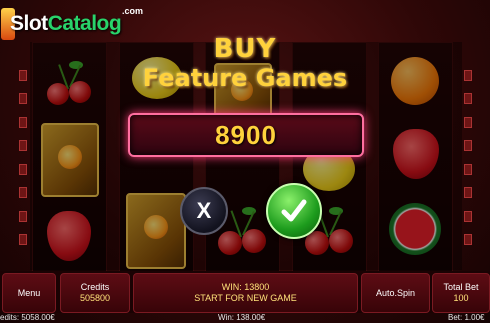  What do you see at coordinates (95, 298) in the screenshot?
I see `credits-value: 505800` at bounding box center [95, 298].